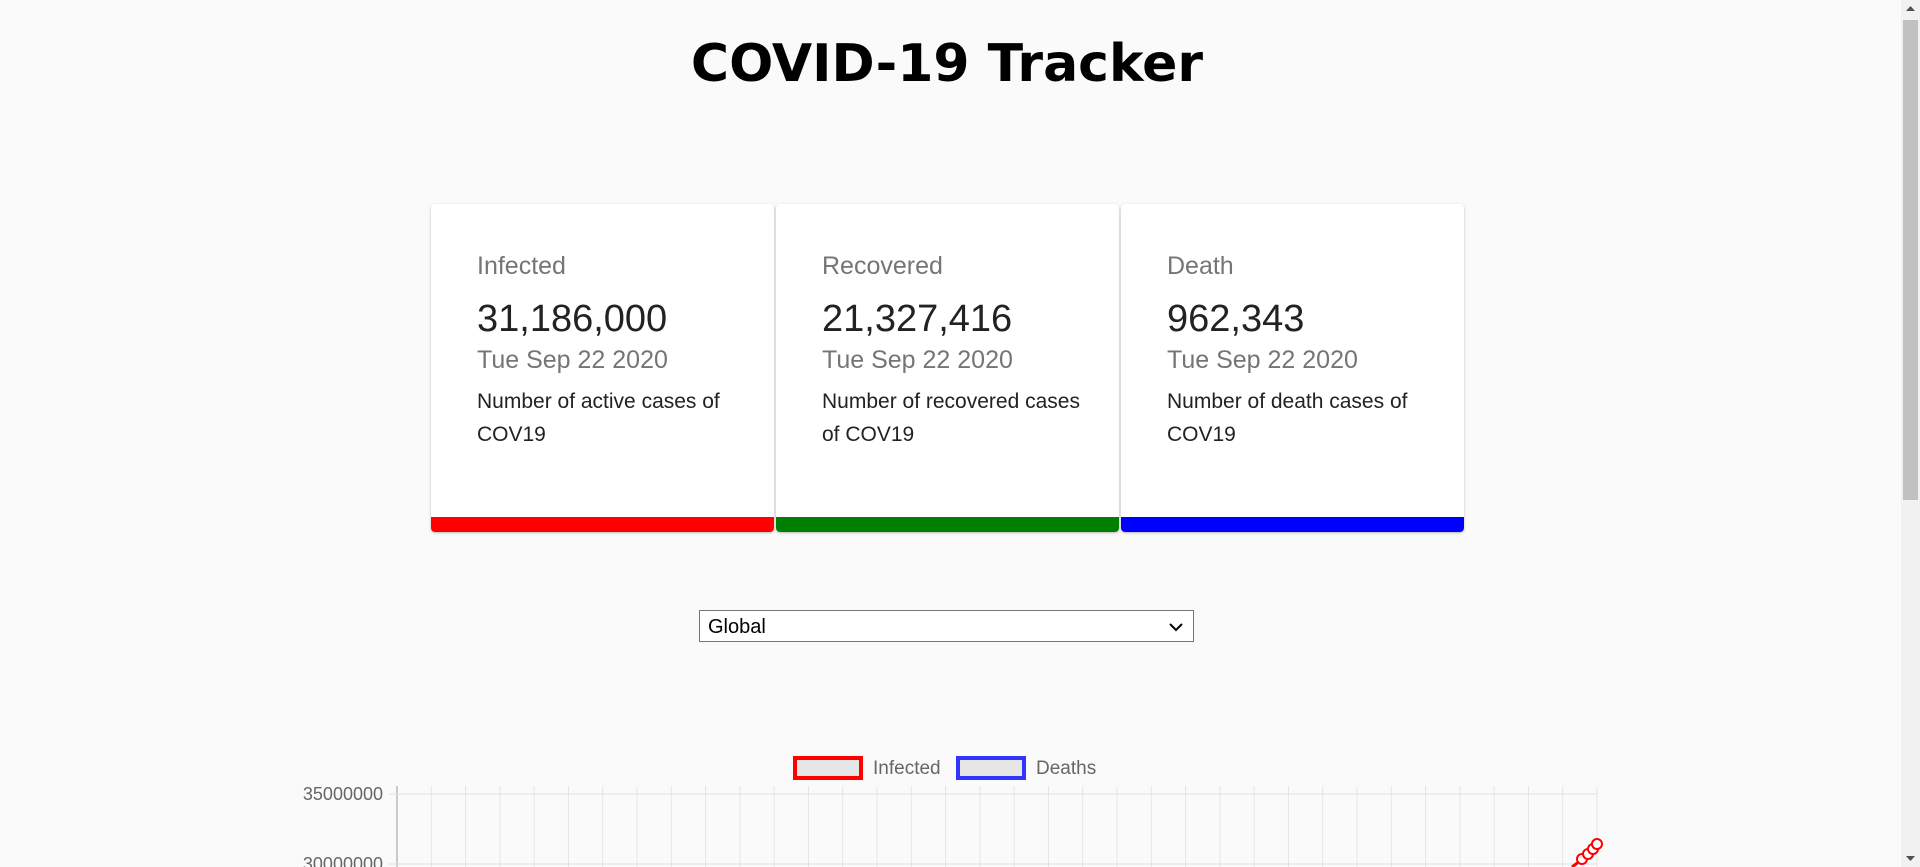 This screenshot has width=1920, height=867. What do you see at coordinates (1597, 844) in the screenshot?
I see `data-point-infected` at bounding box center [1597, 844].